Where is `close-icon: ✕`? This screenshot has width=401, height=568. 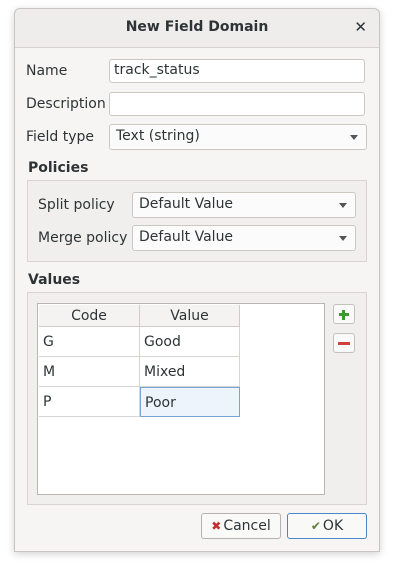
close-icon: ✕ is located at coordinates (360, 27).